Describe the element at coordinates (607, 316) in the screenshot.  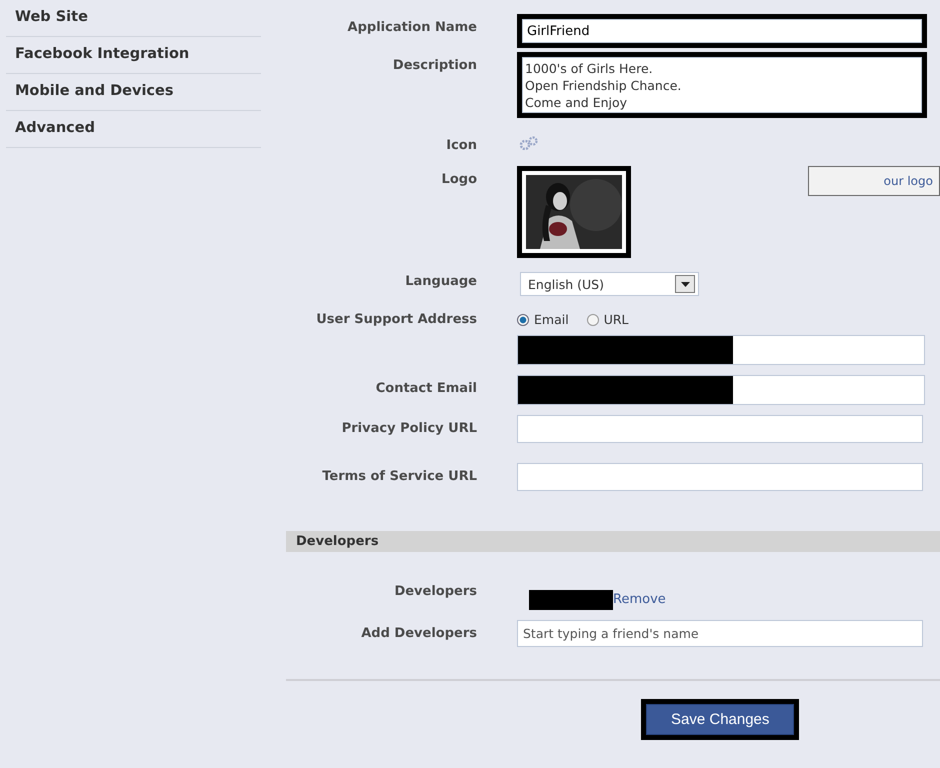
I see `radio-option: URL` at that location.